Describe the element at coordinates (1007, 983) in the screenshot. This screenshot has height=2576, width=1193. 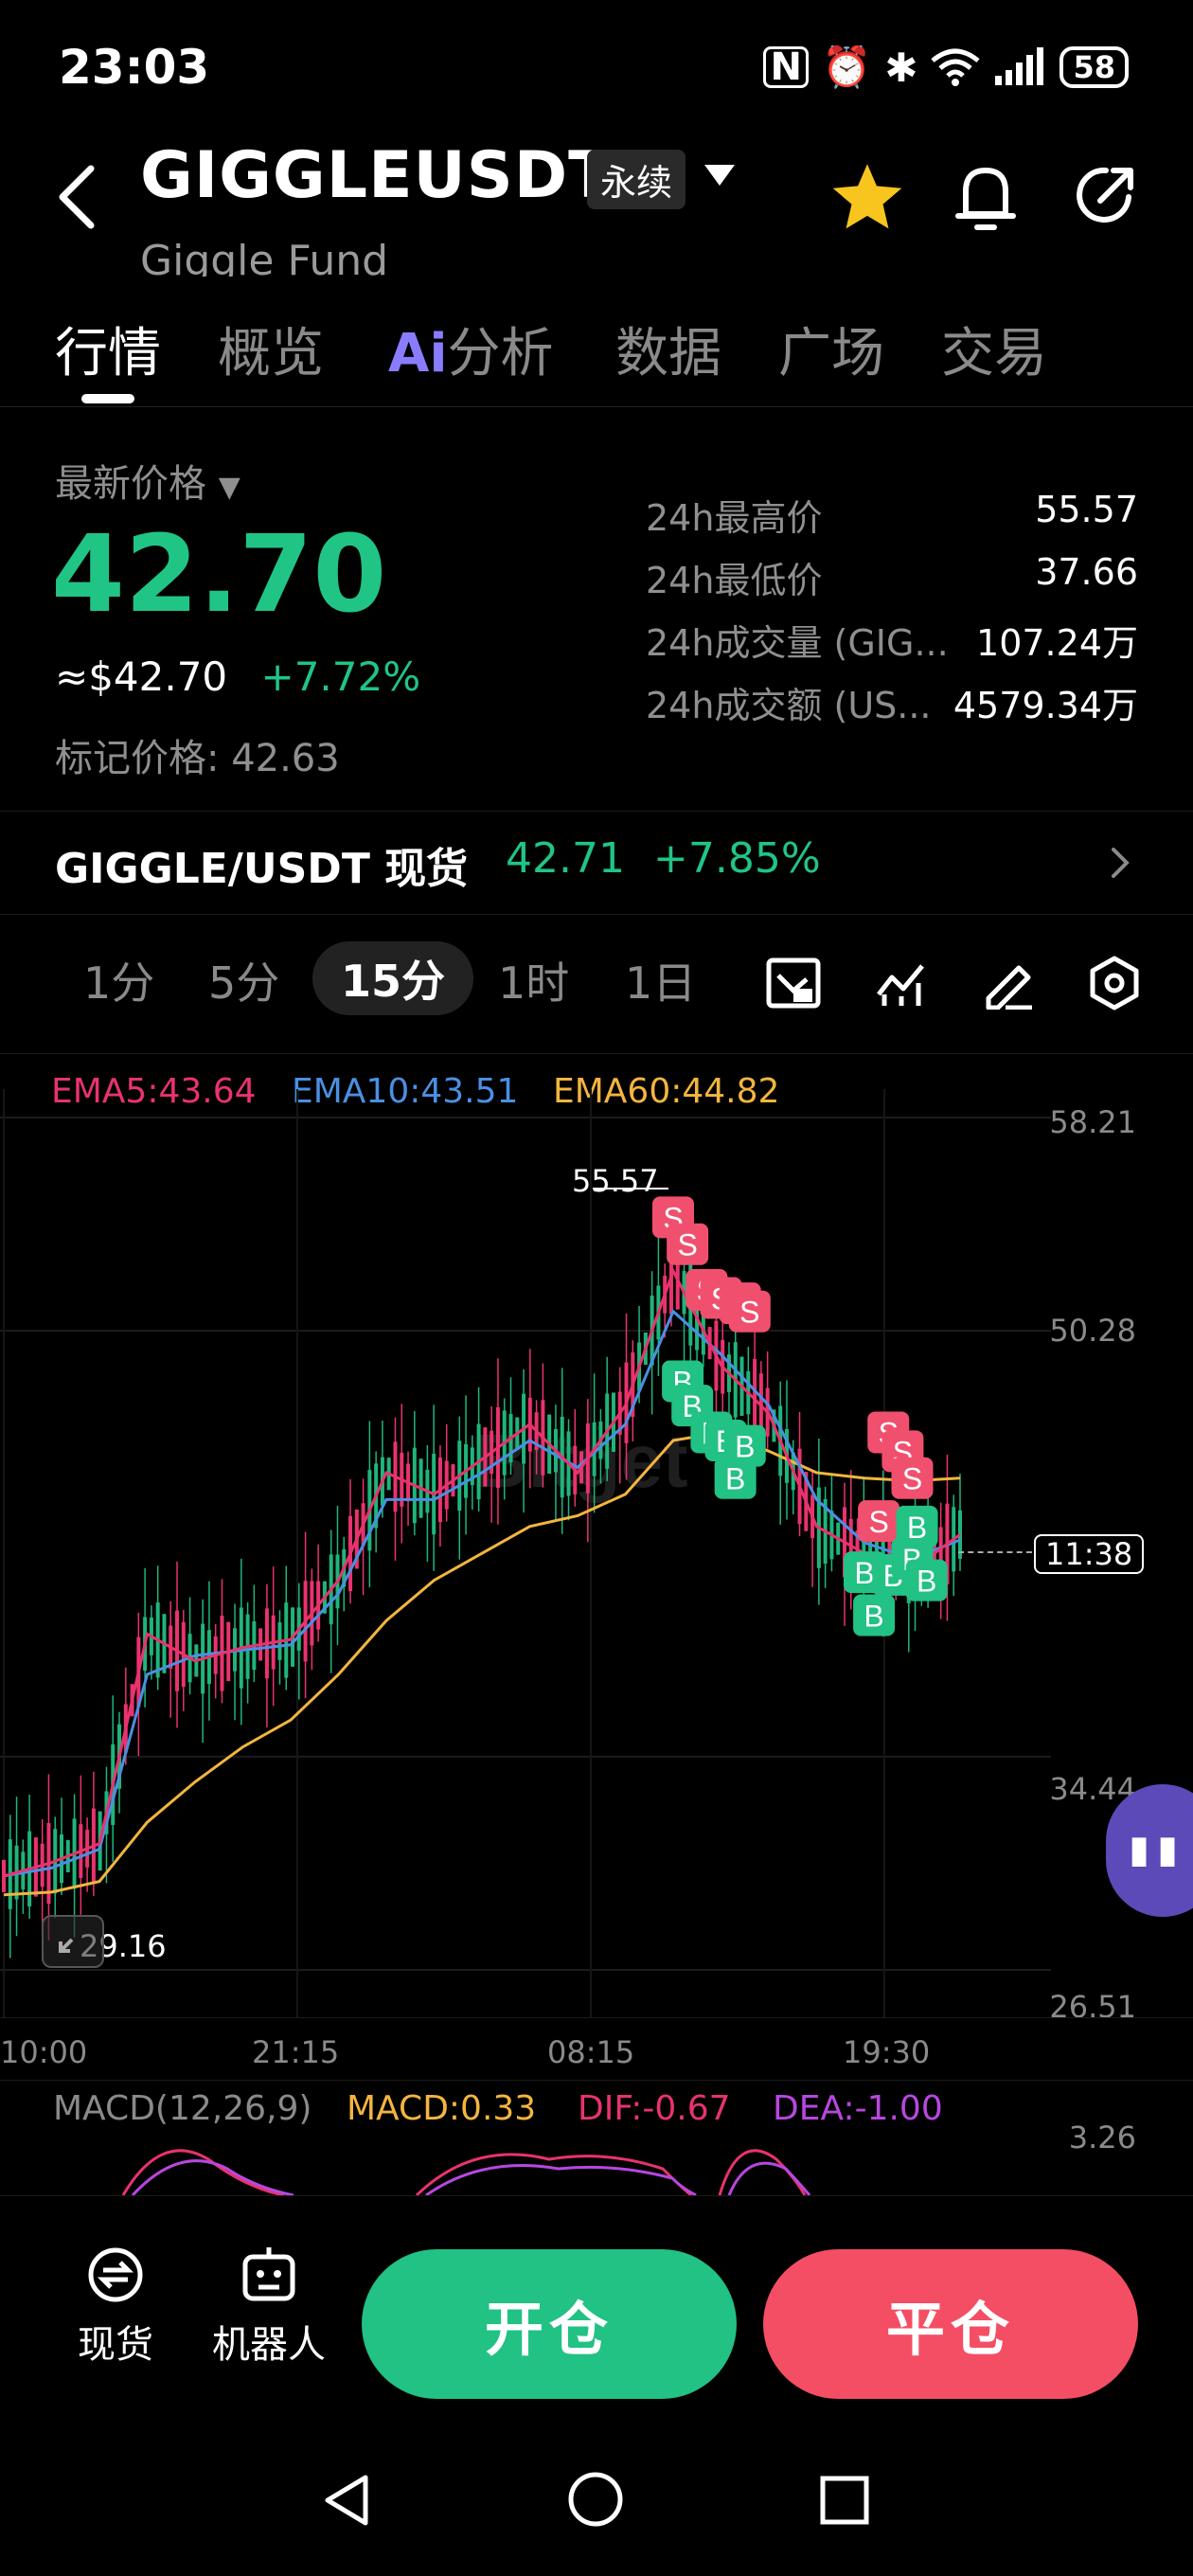
I see `draw-pen-icon` at that location.